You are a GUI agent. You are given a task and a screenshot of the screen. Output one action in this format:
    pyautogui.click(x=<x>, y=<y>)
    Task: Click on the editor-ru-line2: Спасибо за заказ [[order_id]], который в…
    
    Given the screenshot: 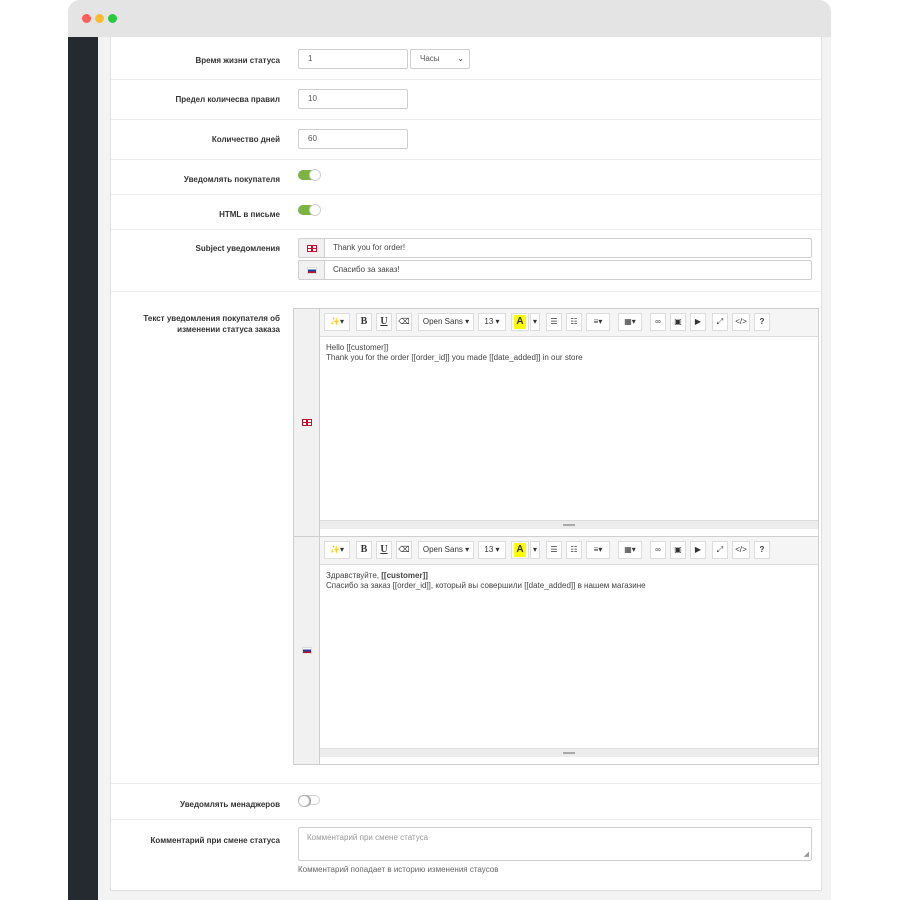 What is the action you would take?
    pyautogui.click(x=486, y=585)
    